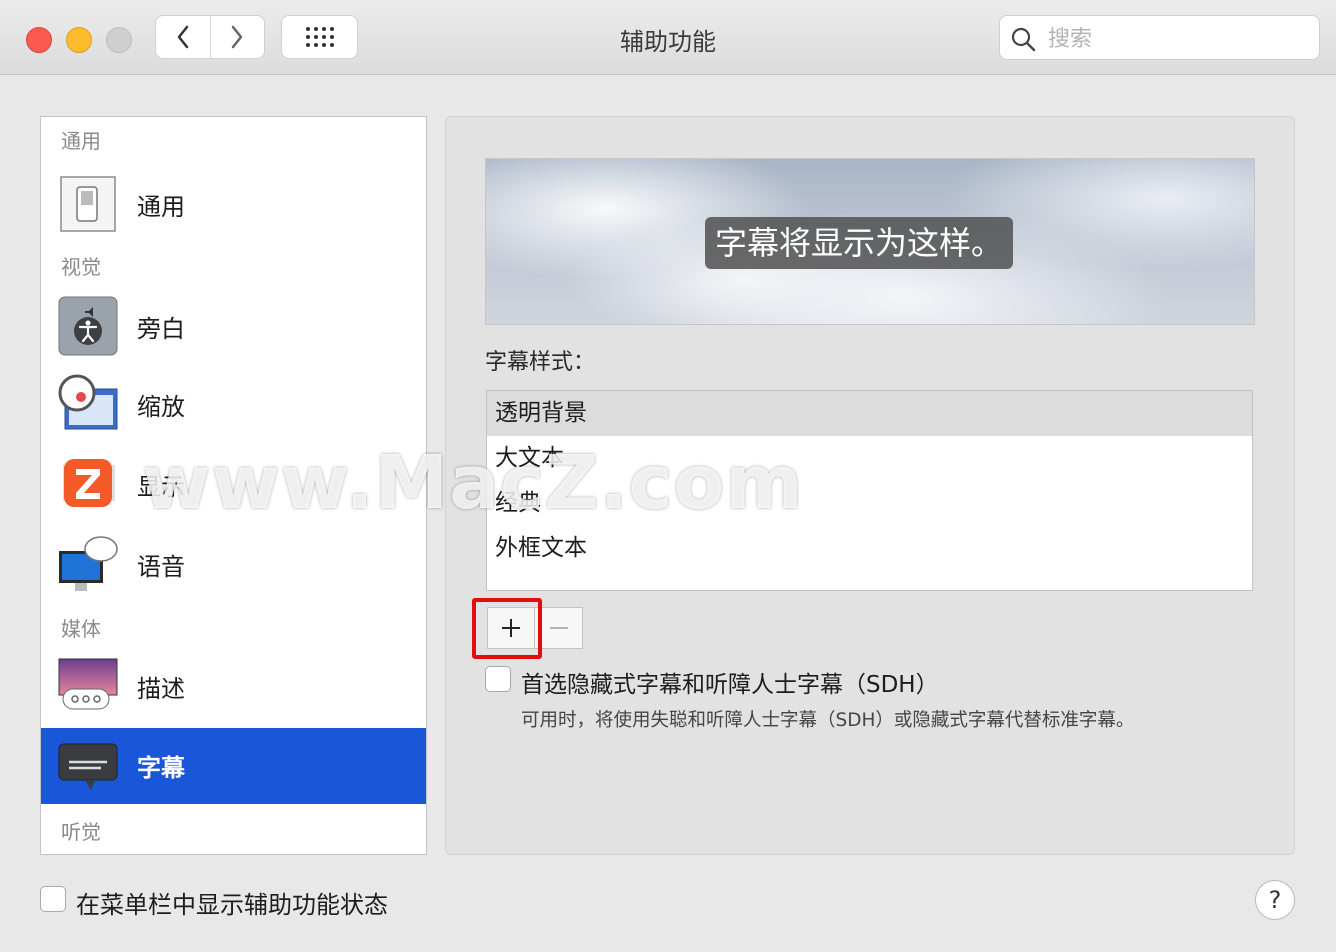  Describe the element at coordinates (88, 684) in the screenshot. I see `description-icon` at that location.